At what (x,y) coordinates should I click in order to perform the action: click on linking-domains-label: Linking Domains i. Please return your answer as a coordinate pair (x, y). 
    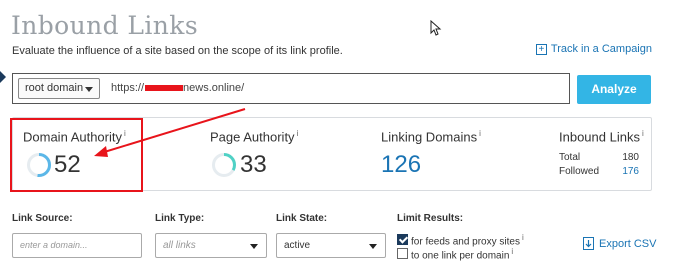
    Looking at the image, I should click on (431, 137).